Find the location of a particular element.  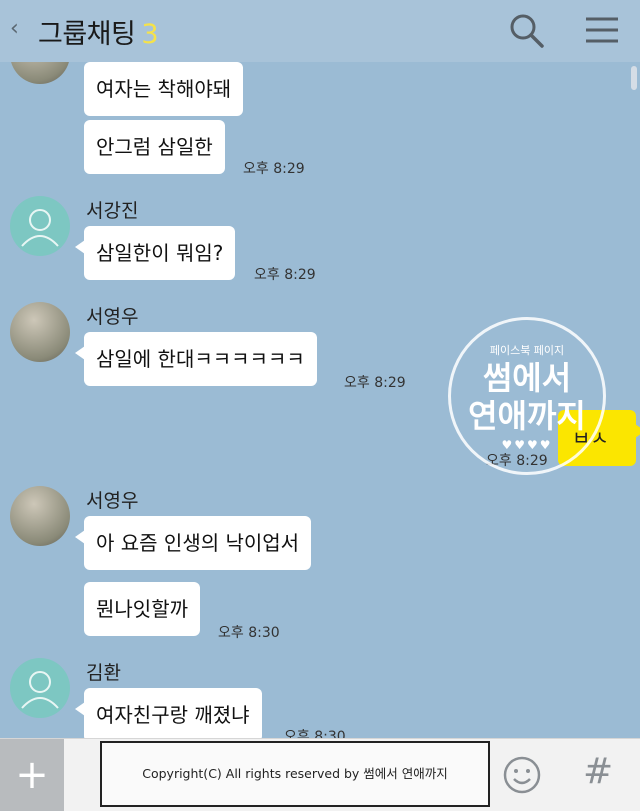

message-bubble: 삼일한이 뭐임? is located at coordinates (155, 253).